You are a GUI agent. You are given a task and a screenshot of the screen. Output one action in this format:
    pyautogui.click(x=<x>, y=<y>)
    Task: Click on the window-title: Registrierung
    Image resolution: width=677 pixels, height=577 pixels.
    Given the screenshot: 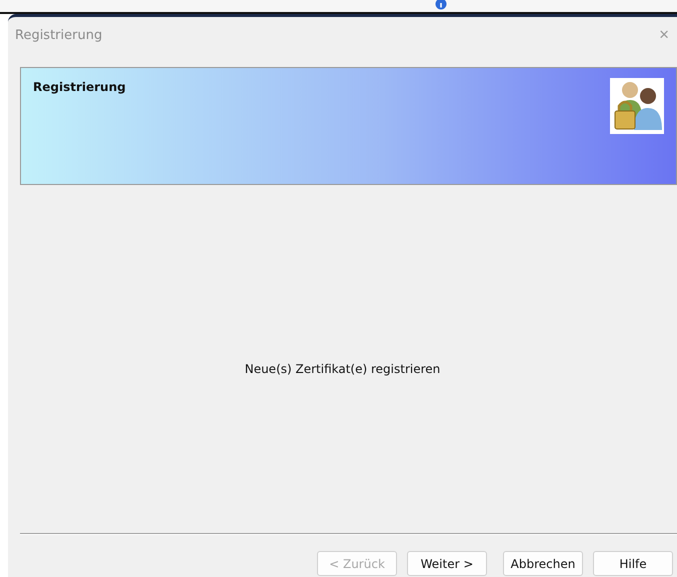 What is the action you would take?
    pyautogui.click(x=58, y=35)
    